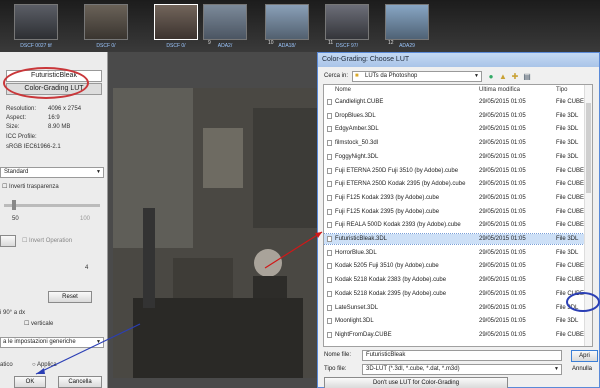 The width and height of the screenshot is (600, 388). What do you see at coordinates (293, 250) in the screenshot?
I see `red-arrow` at bounding box center [293, 250].